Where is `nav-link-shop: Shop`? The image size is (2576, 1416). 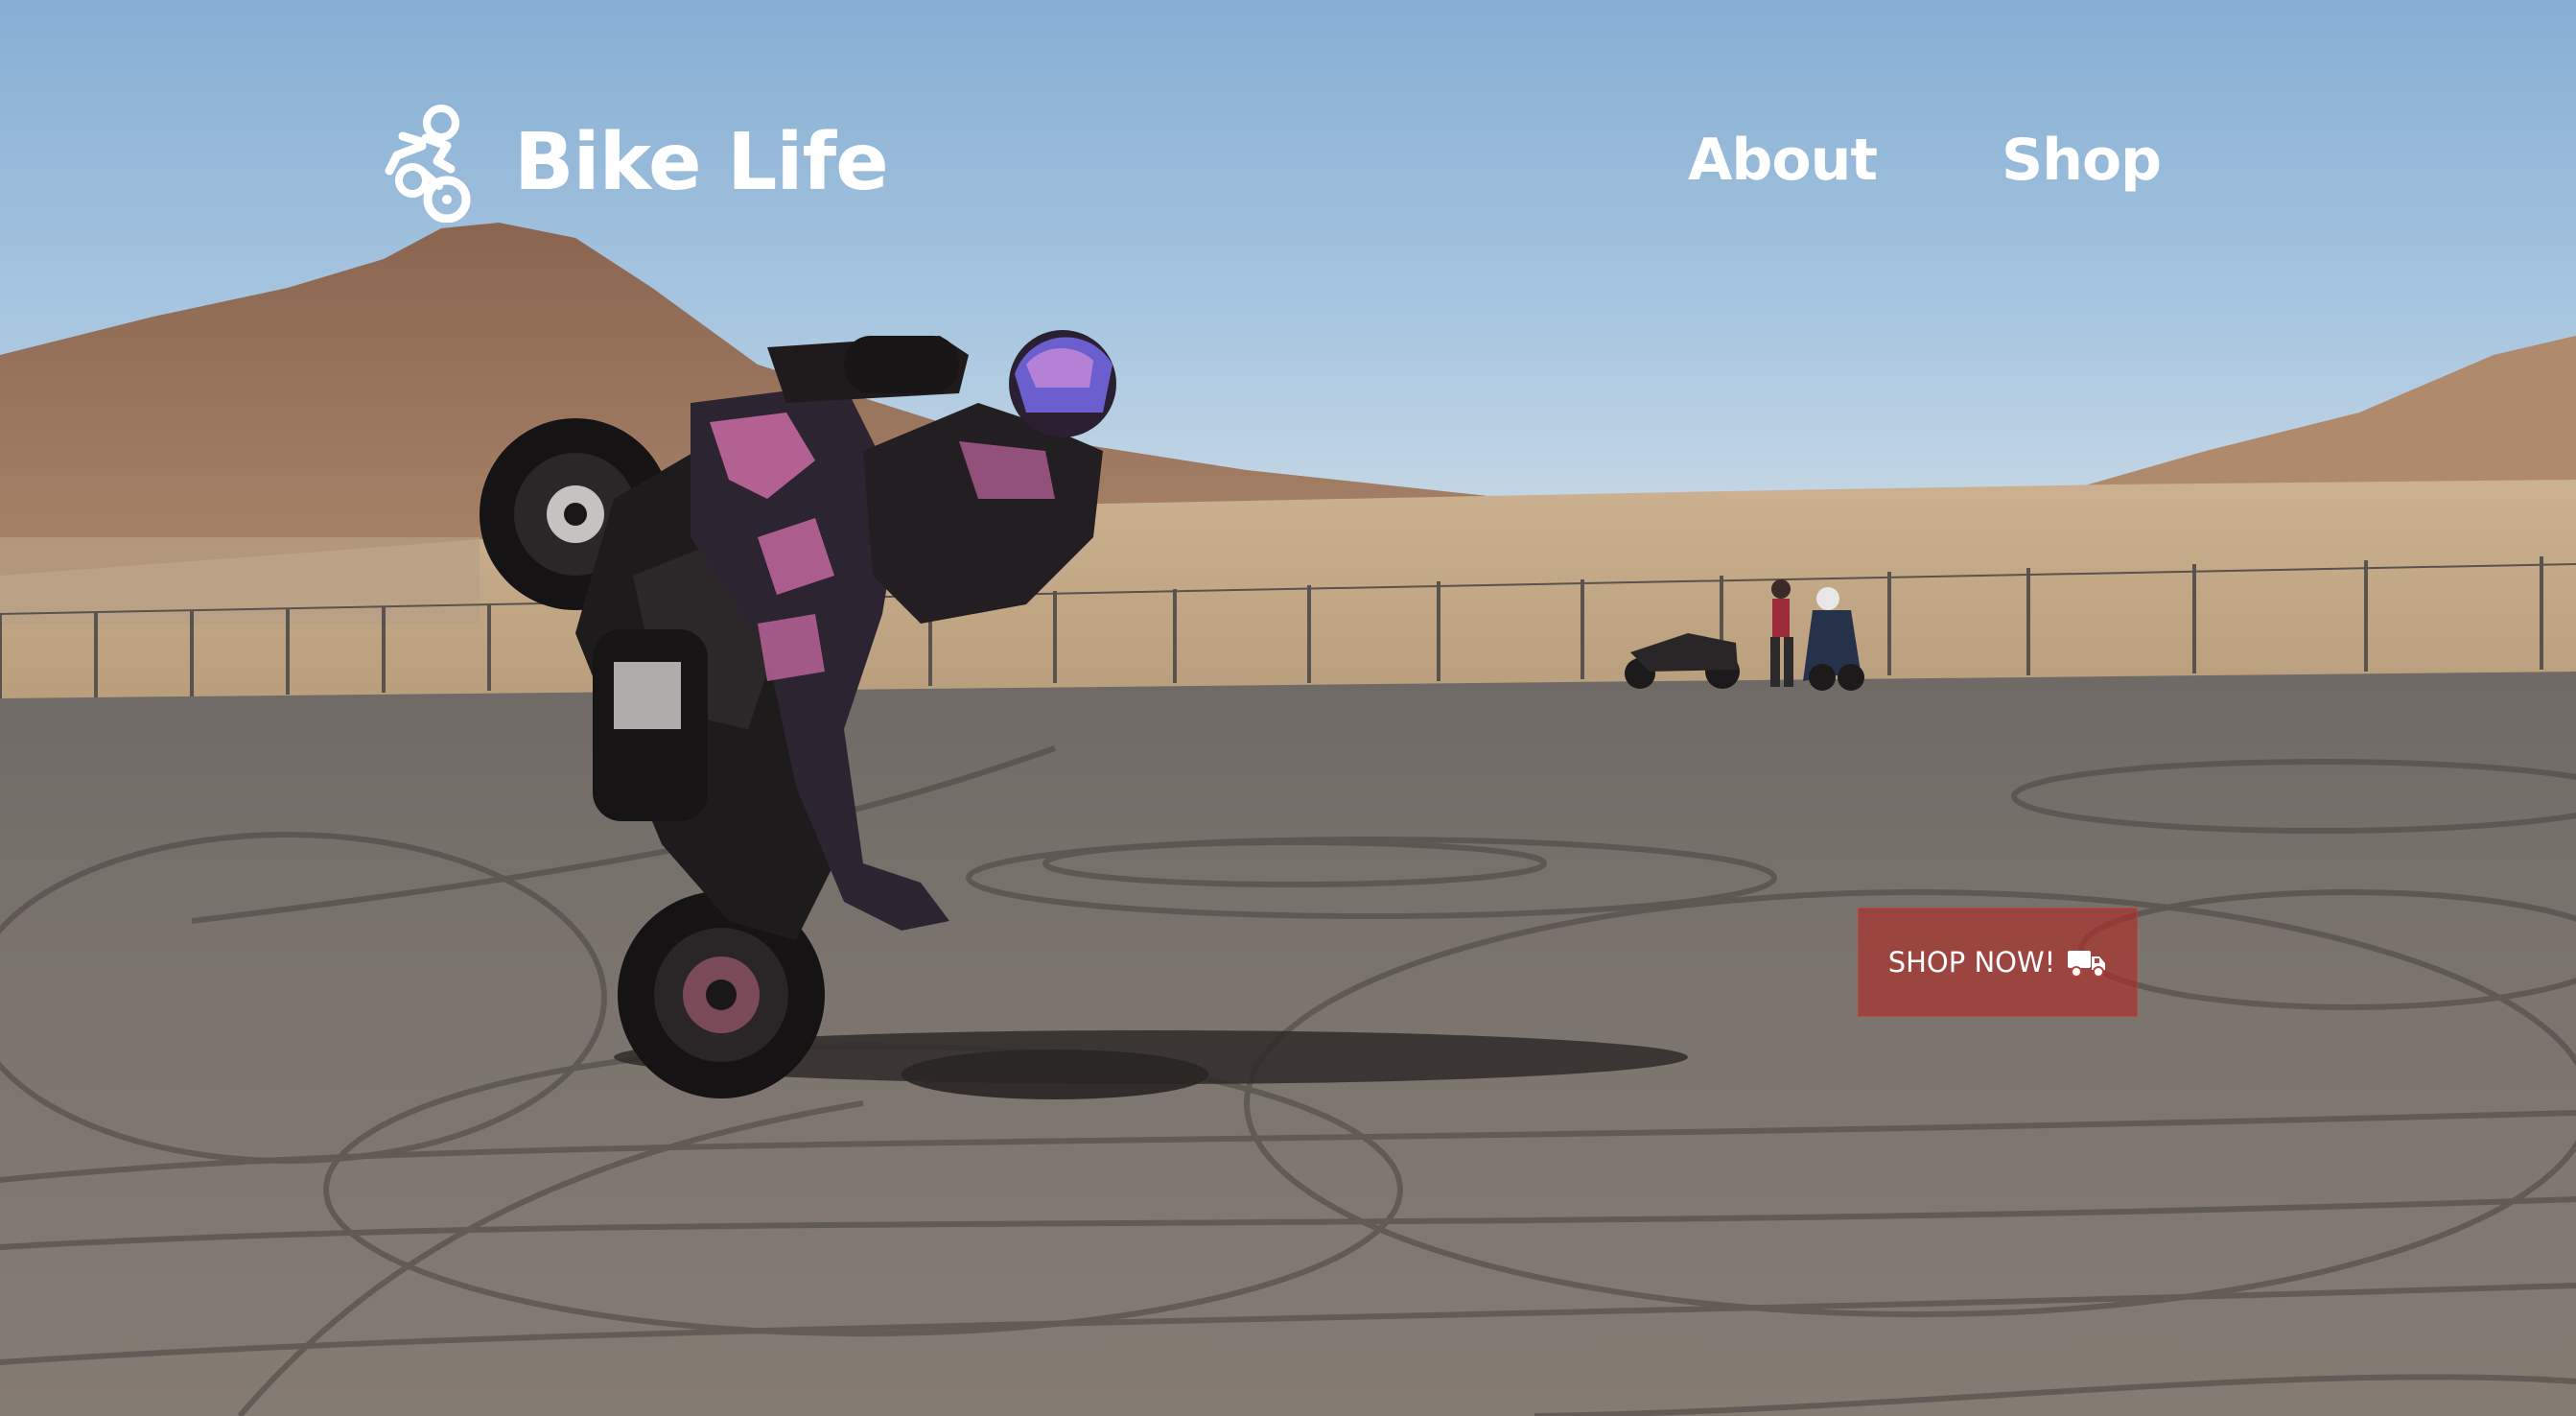 nav-link-shop: Shop is located at coordinates (2082, 160).